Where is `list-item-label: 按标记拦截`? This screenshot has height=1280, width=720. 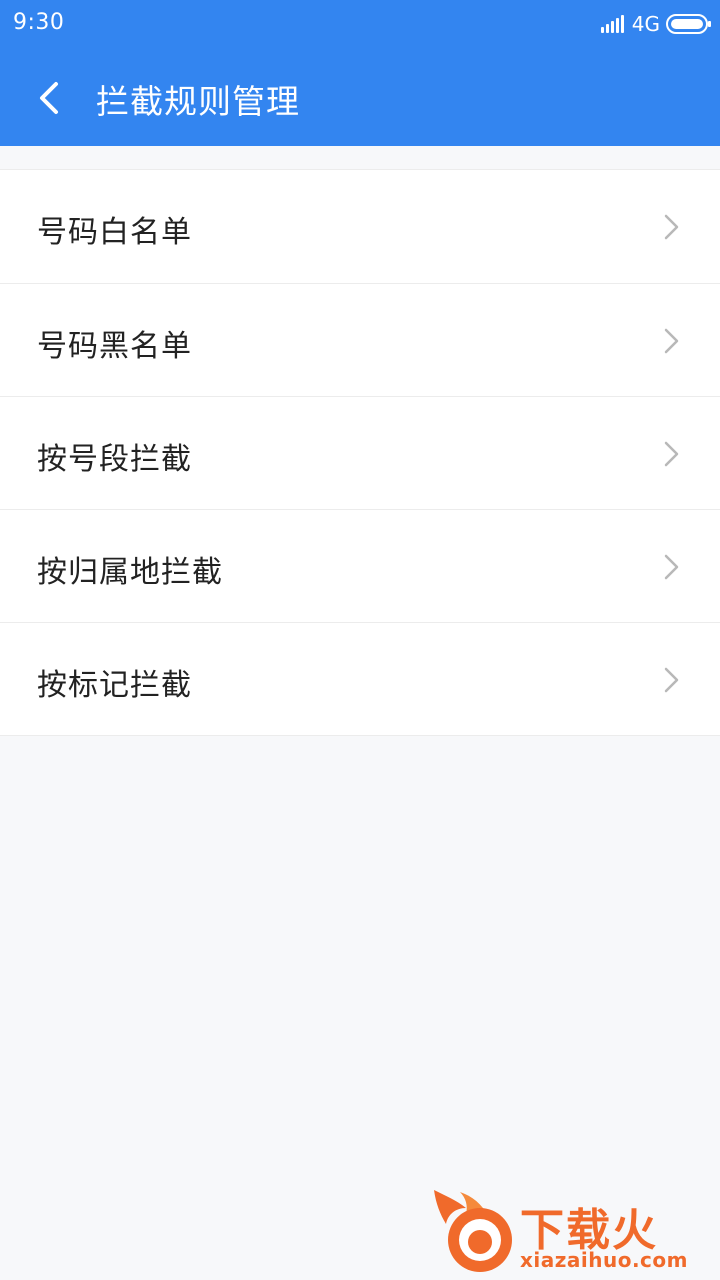
list-item-label: 按标记拦截 is located at coordinates (114, 685).